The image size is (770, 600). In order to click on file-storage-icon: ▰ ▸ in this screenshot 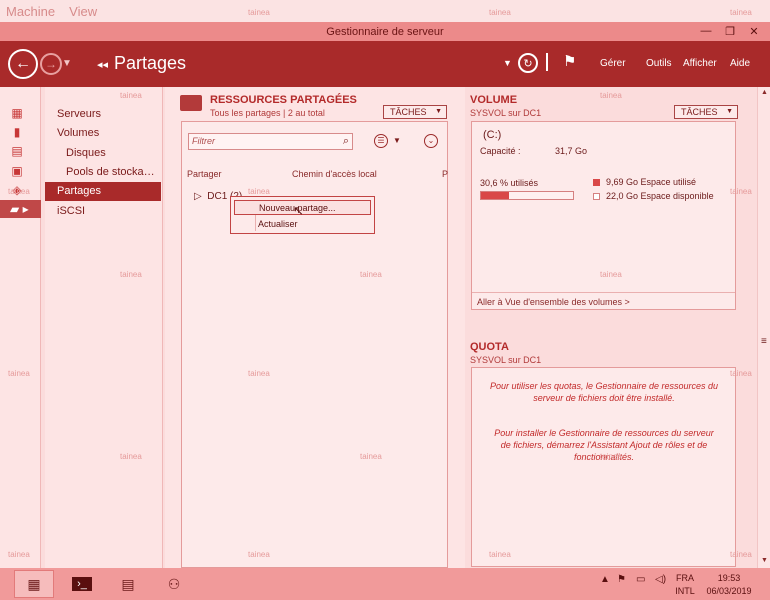, I will do `click(20, 209)`.